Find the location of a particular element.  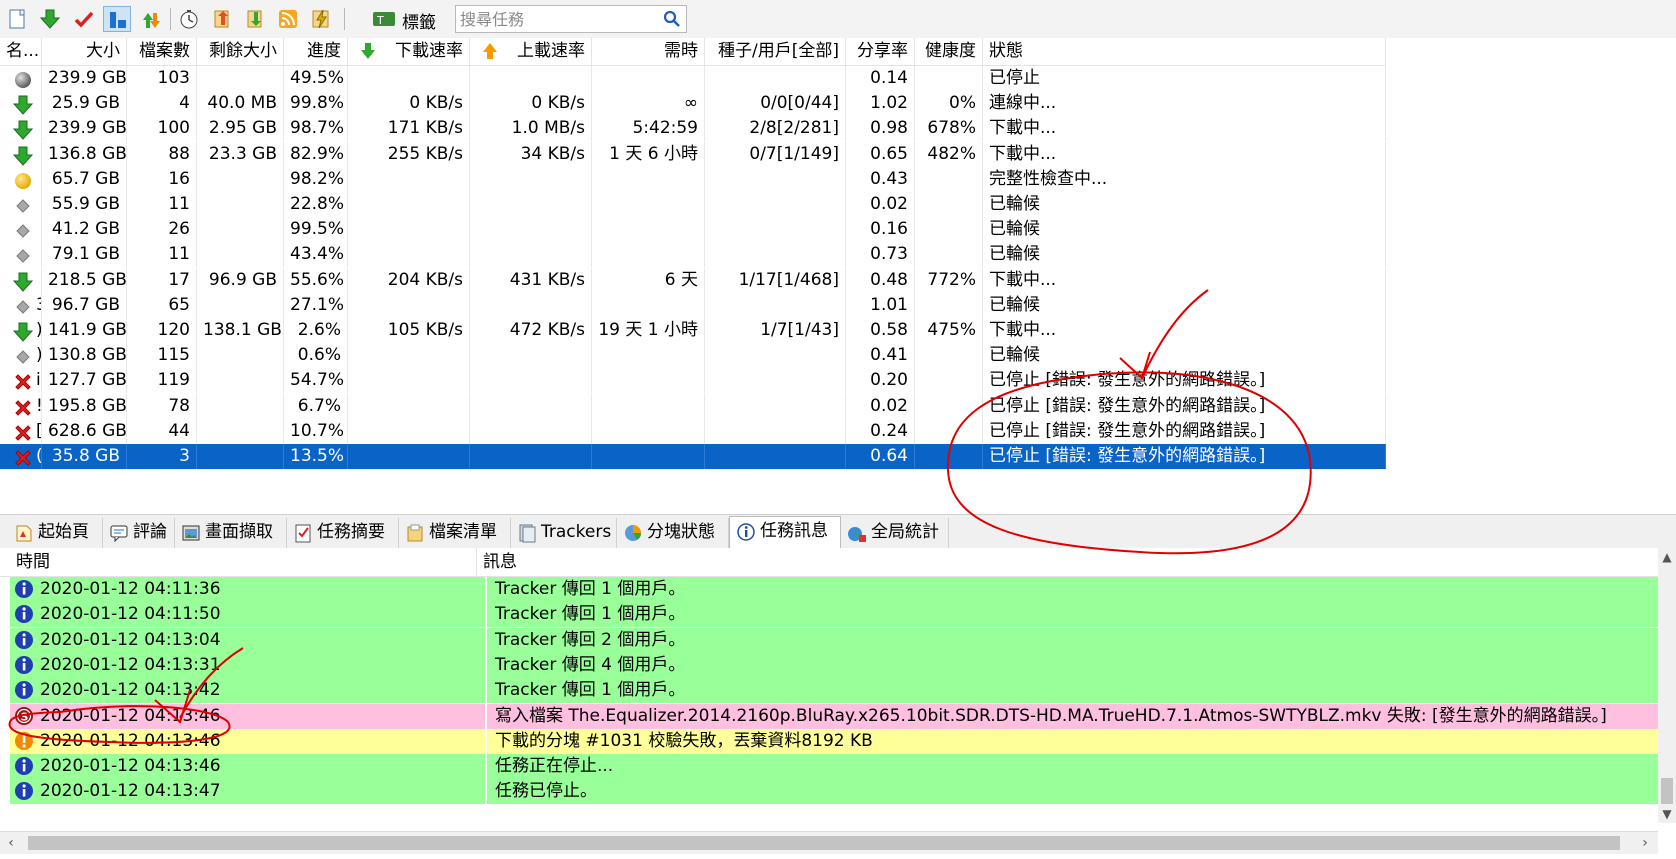

log-row: 2020-01-12 04:11:36 Tracker 傳回 1 個用戶。 is located at coordinates (834, 589).